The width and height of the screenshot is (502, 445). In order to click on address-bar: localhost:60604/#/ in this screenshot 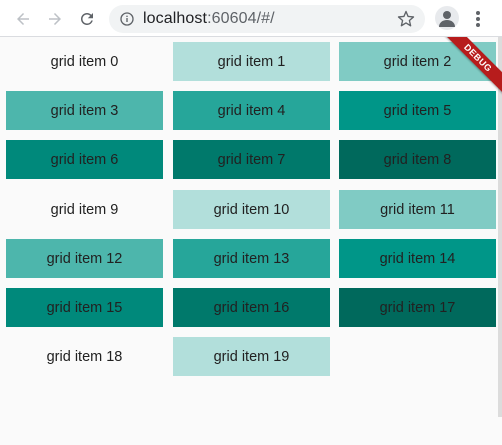, I will do `click(267, 19)`.